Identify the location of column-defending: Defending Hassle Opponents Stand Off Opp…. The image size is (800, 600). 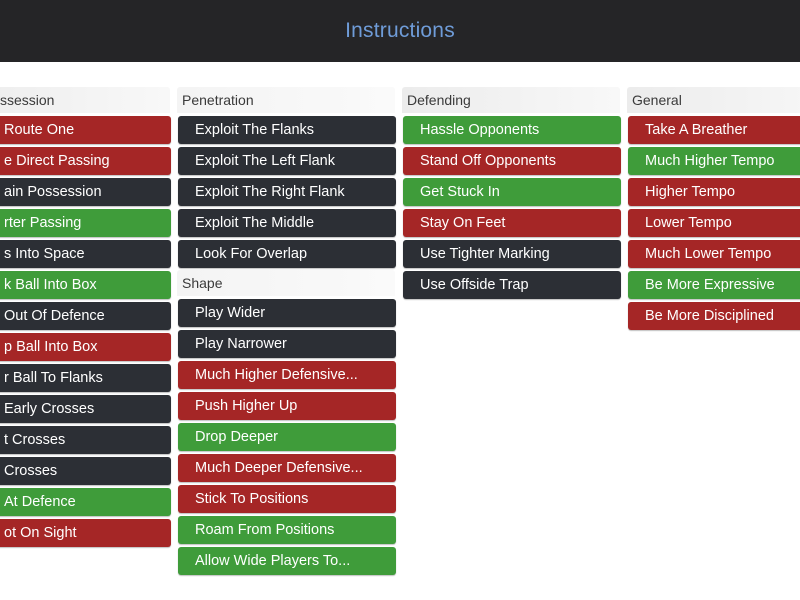
(511, 193).